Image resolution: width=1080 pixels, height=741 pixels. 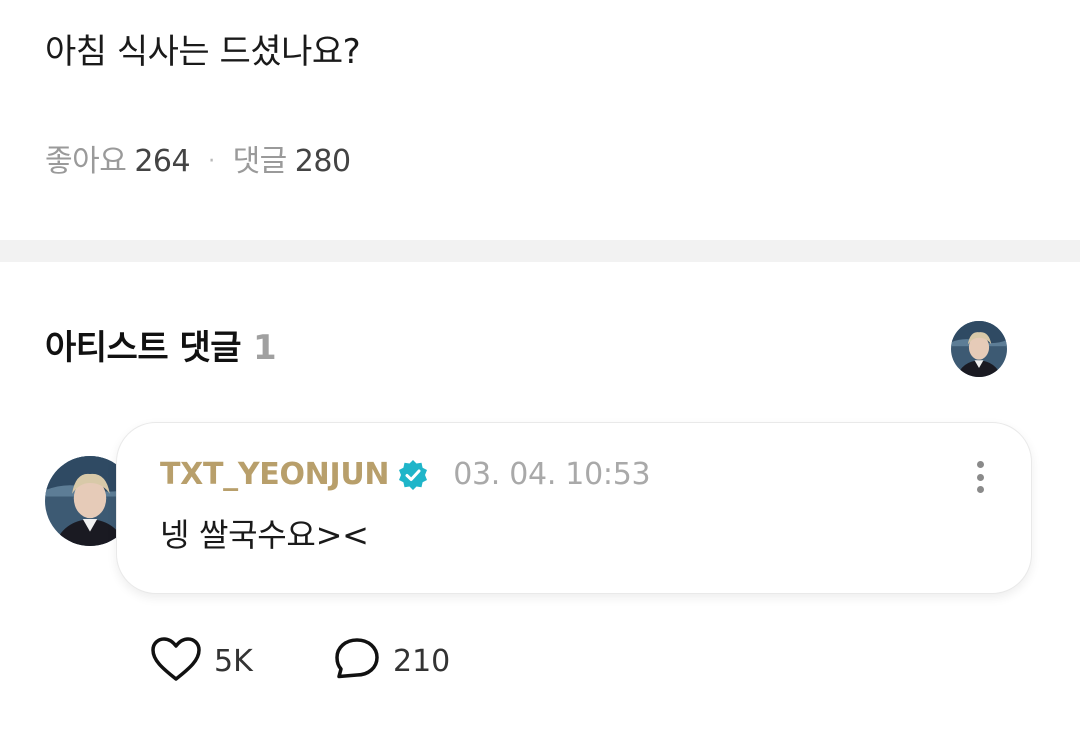 What do you see at coordinates (86, 161) in the screenshot?
I see `likes-label: 좋아요` at bounding box center [86, 161].